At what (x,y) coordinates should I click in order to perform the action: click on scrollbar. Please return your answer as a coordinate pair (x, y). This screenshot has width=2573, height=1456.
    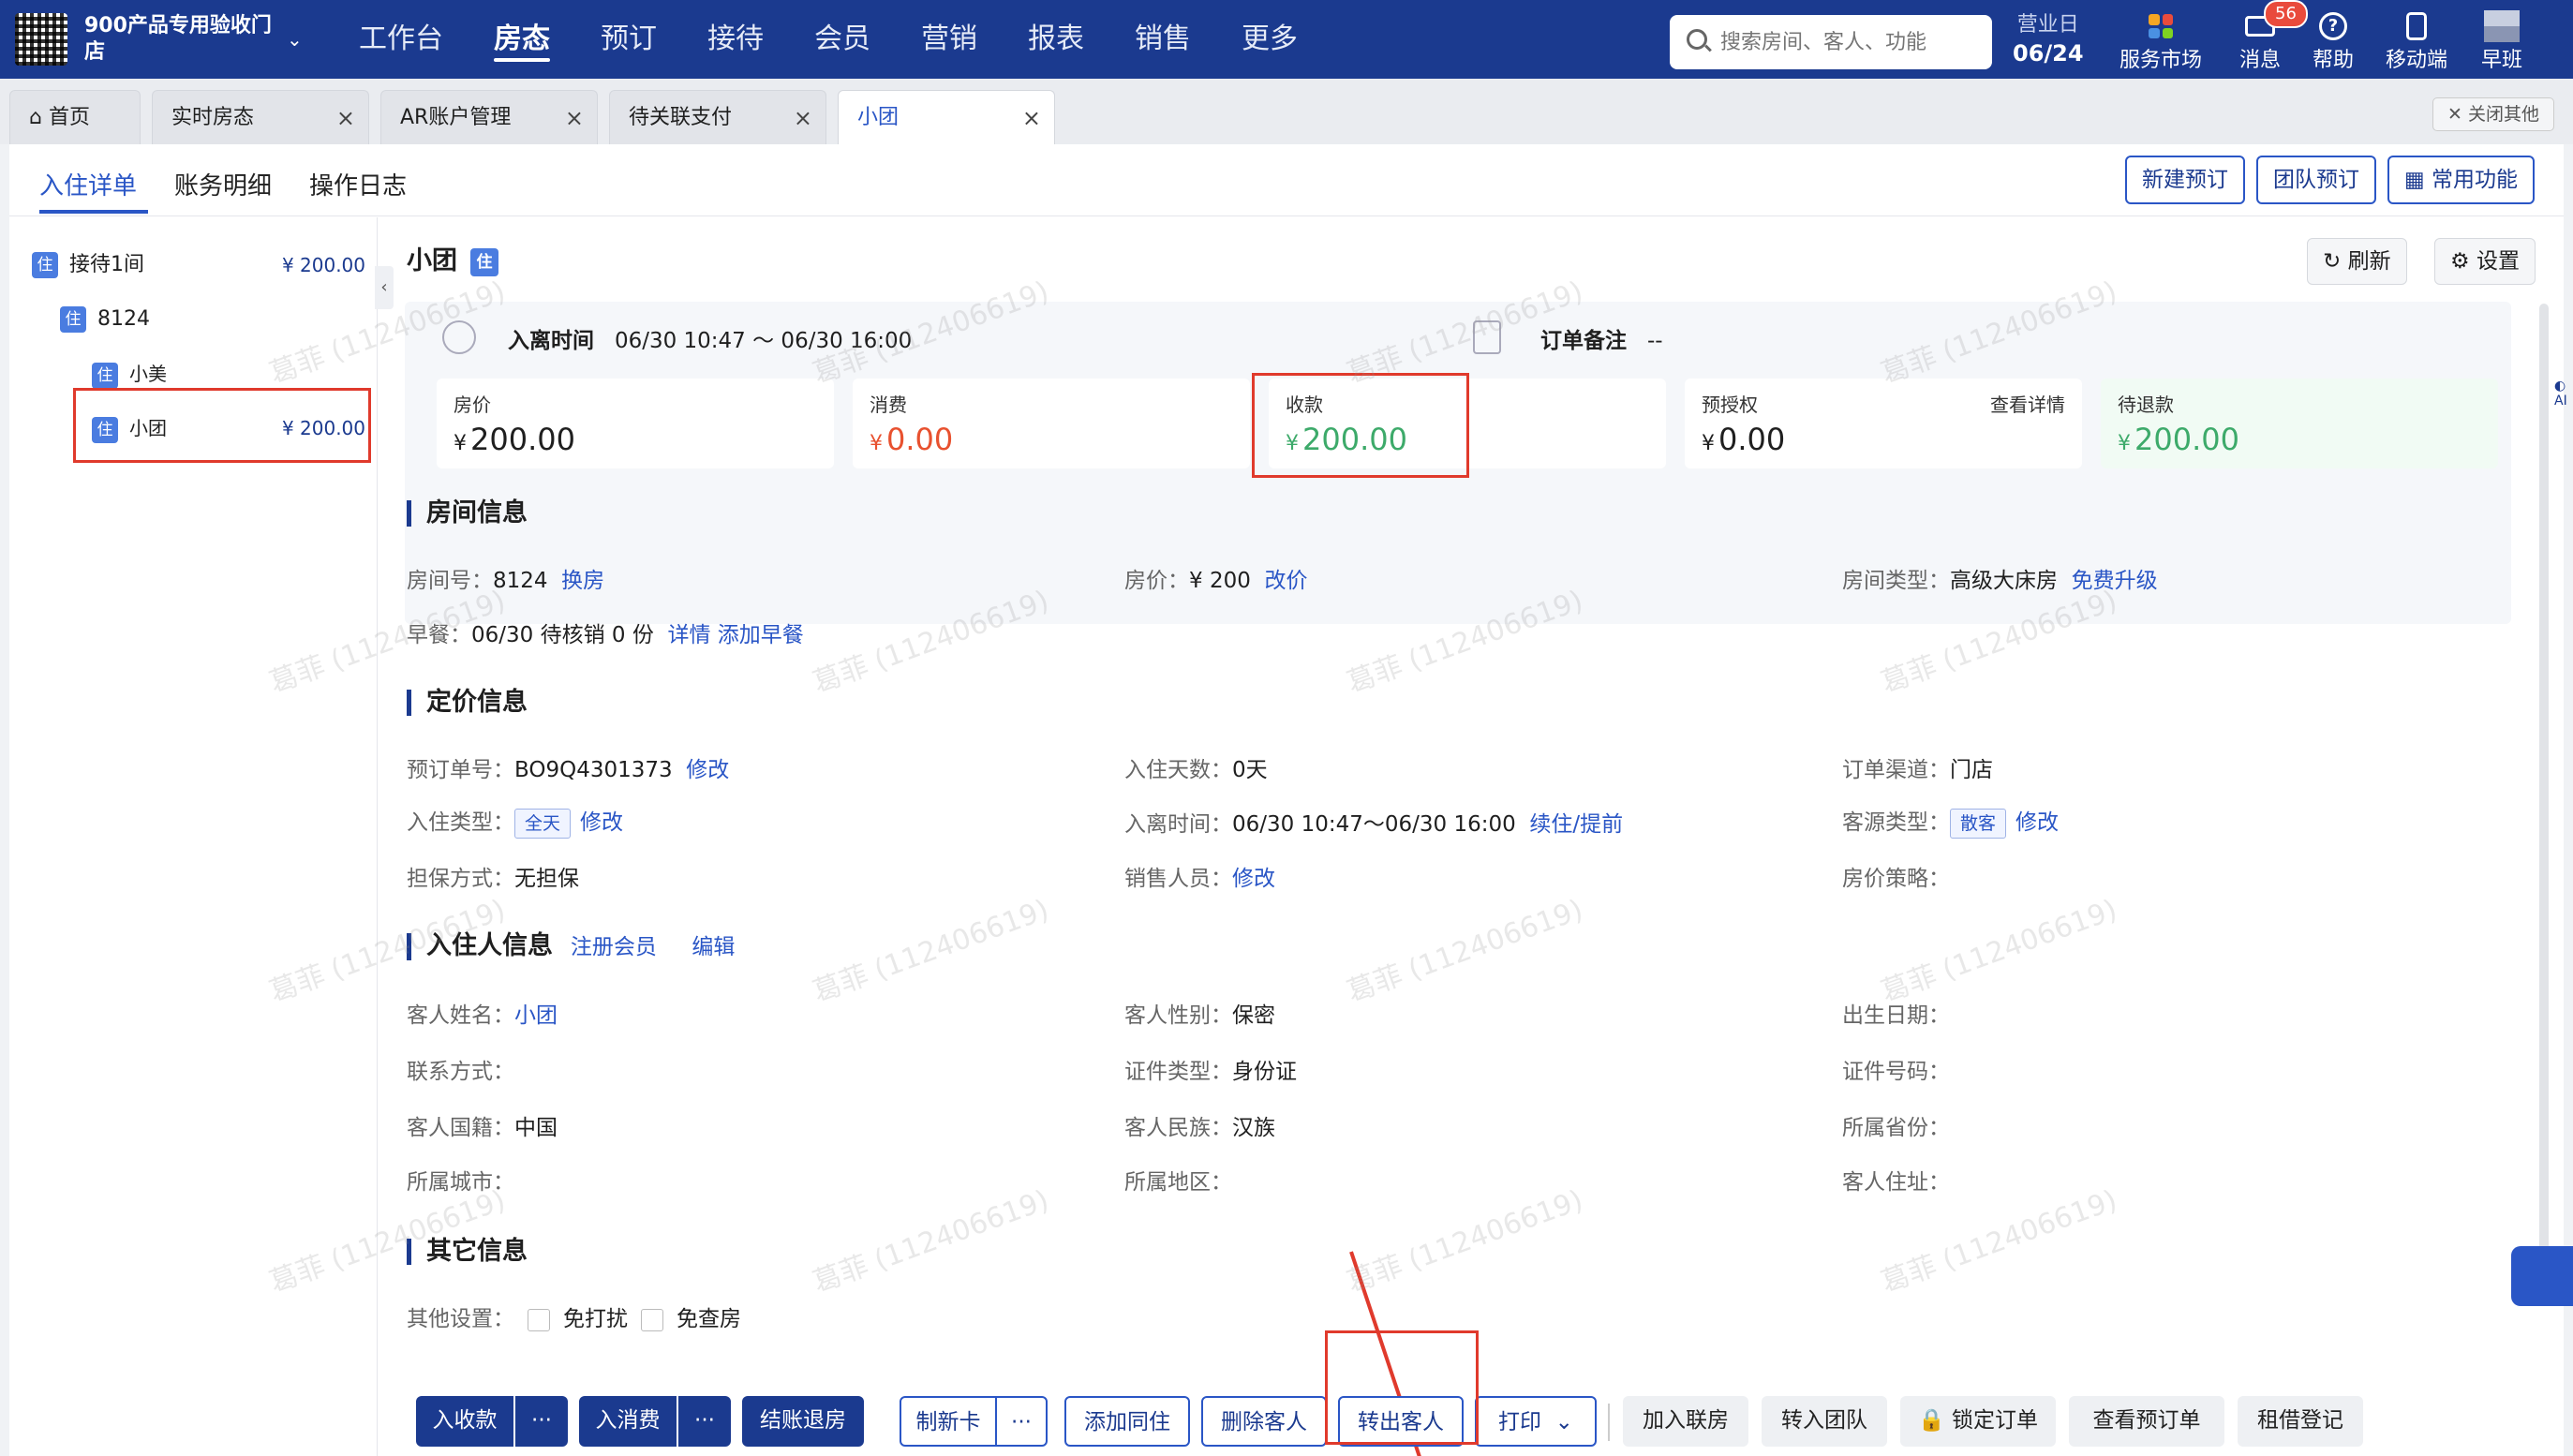
    Looking at the image, I should click on (2544, 805).